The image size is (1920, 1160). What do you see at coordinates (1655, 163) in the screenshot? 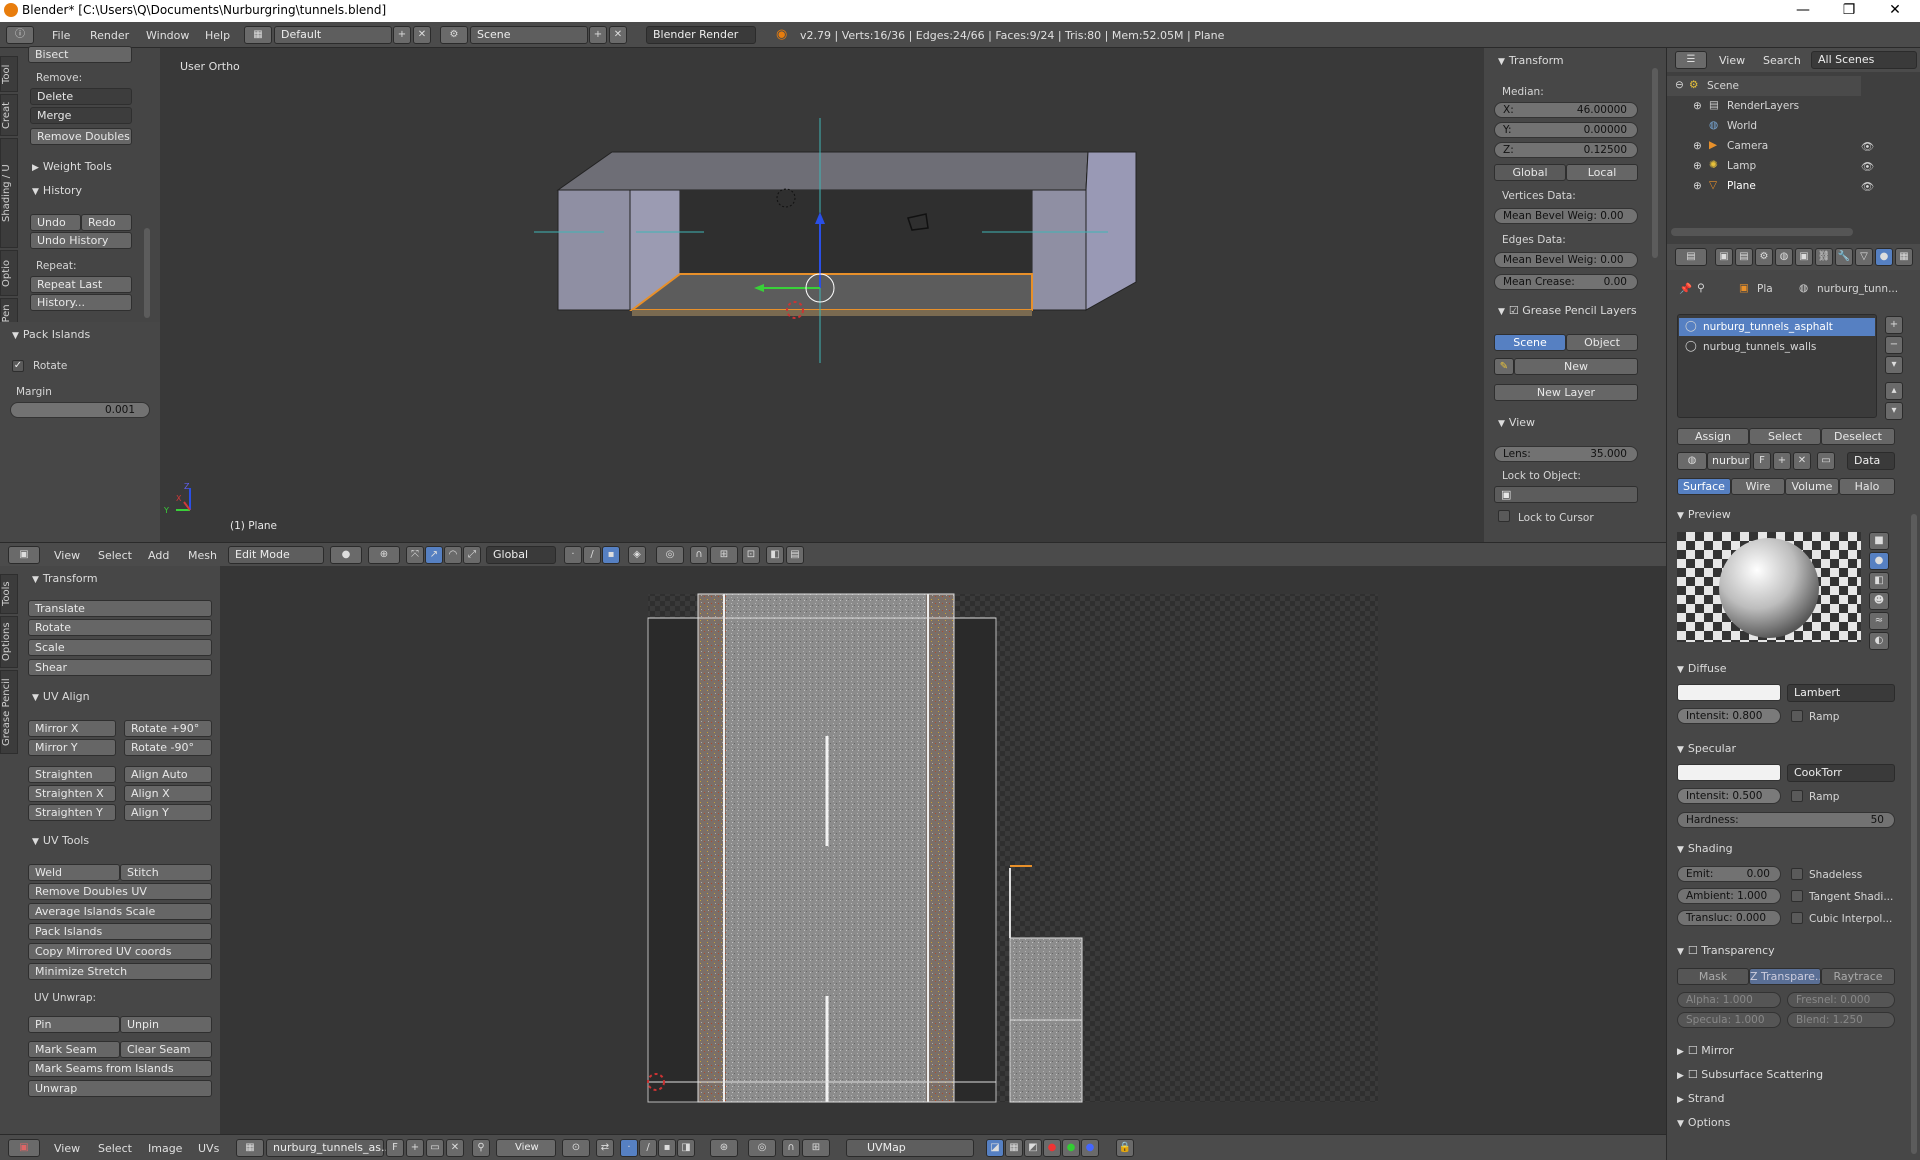
I see `npanel-scrollbar` at bounding box center [1655, 163].